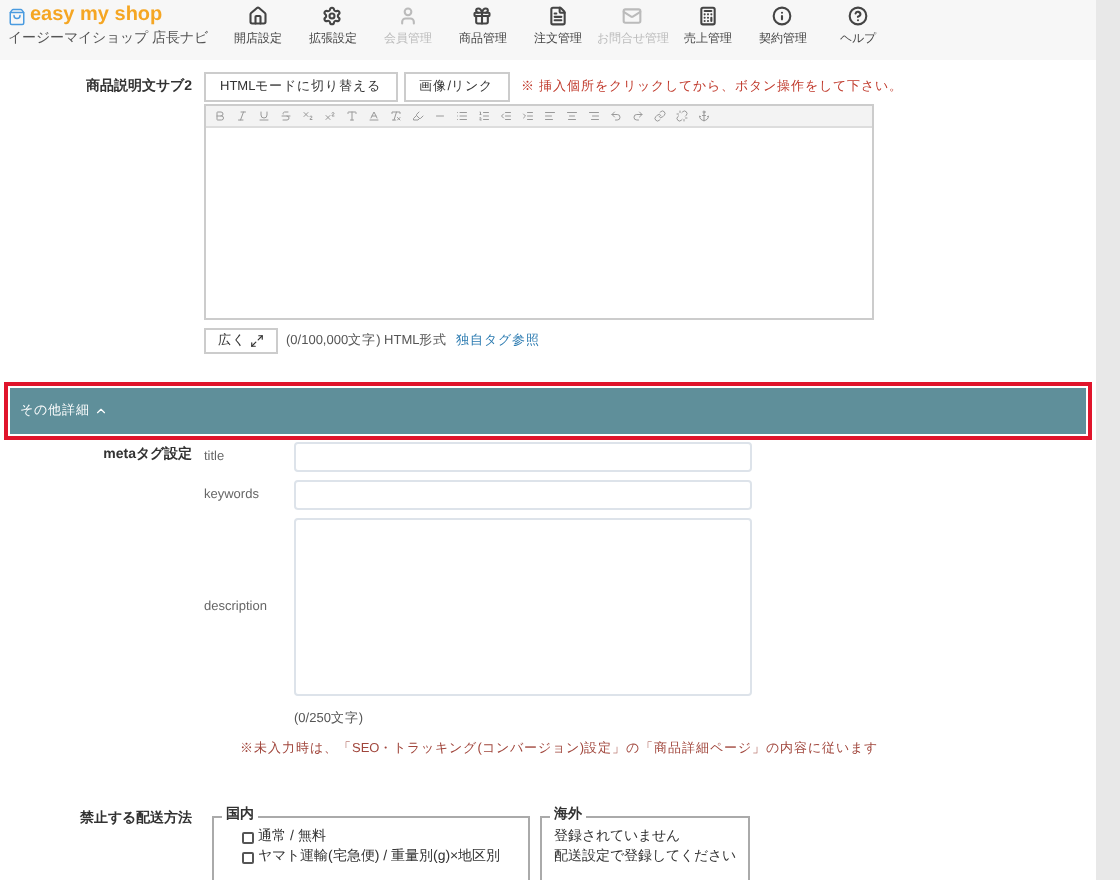 The height and width of the screenshot is (880, 1120). Describe the element at coordinates (101, 411) in the screenshot. I see `chevron-up-icon` at that location.